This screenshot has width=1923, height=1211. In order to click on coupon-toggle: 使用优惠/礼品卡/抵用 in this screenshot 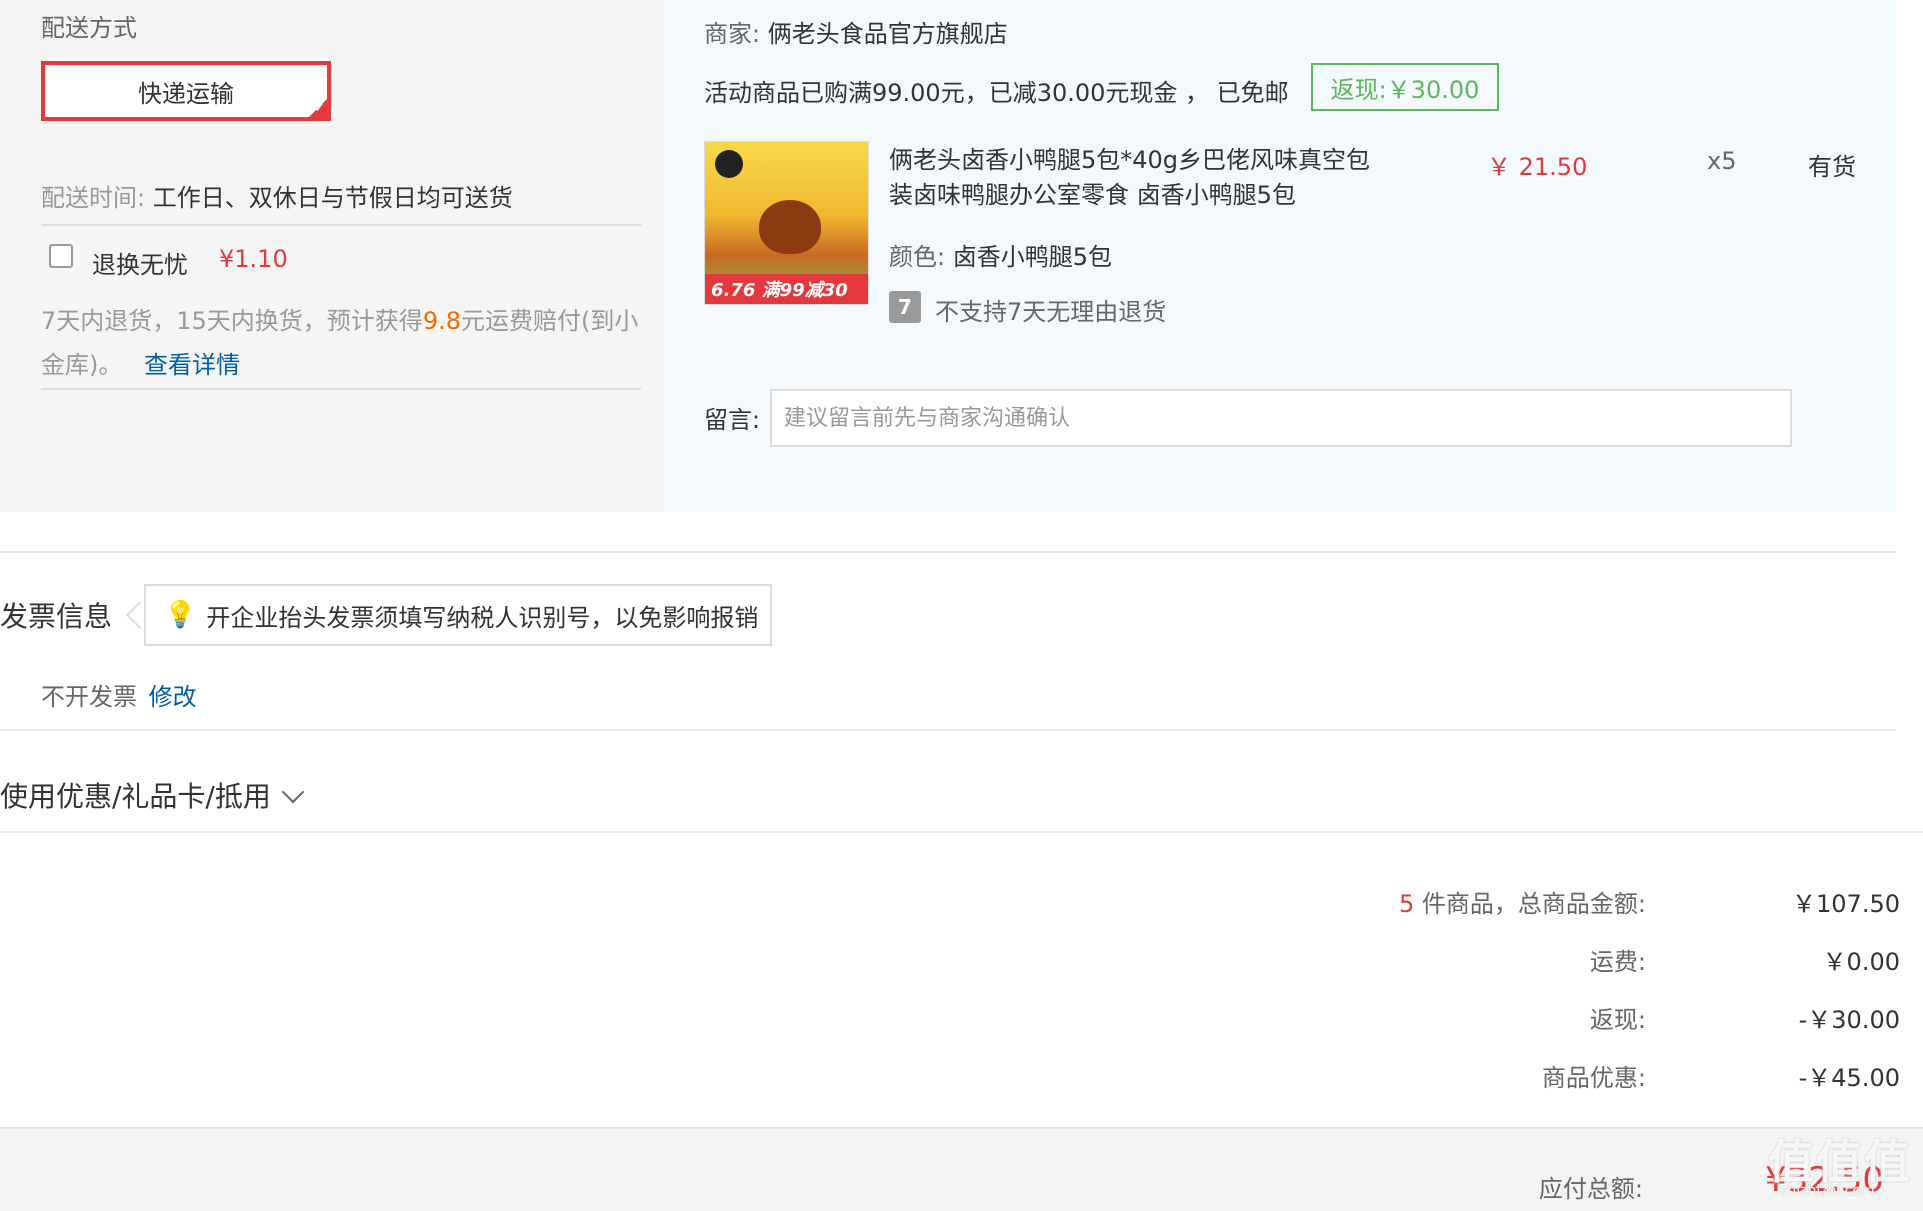, I will do `click(152, 795)`.